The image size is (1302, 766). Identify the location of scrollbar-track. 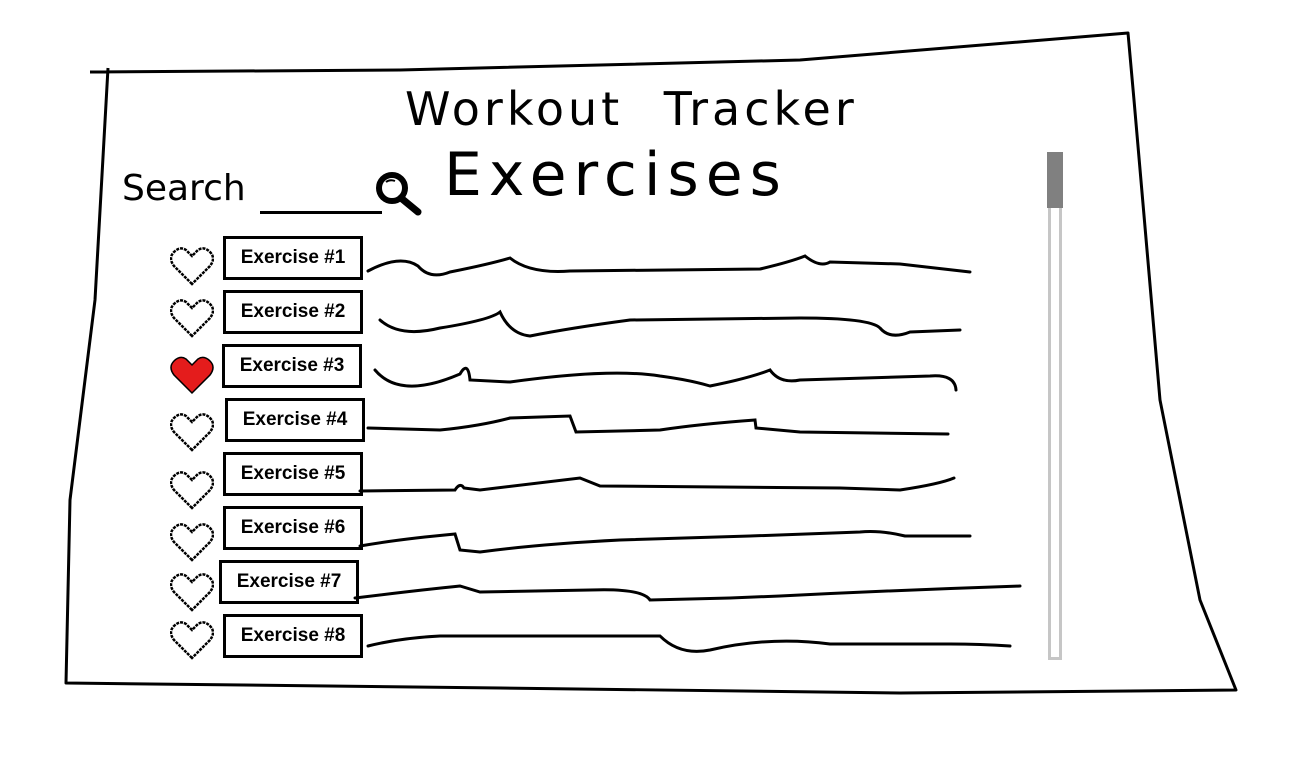
(1055, 406).